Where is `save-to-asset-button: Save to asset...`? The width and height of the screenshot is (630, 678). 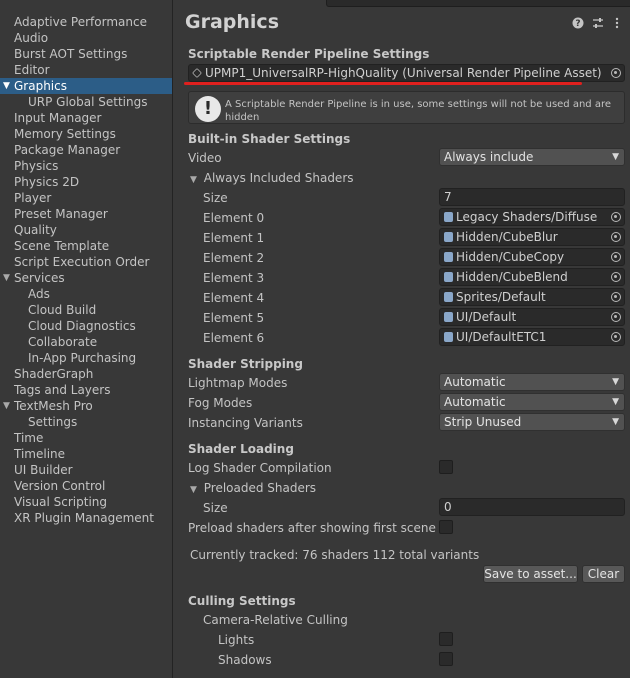 save-to-asset-button: Save to asset... is located at coordinates (530, 574).